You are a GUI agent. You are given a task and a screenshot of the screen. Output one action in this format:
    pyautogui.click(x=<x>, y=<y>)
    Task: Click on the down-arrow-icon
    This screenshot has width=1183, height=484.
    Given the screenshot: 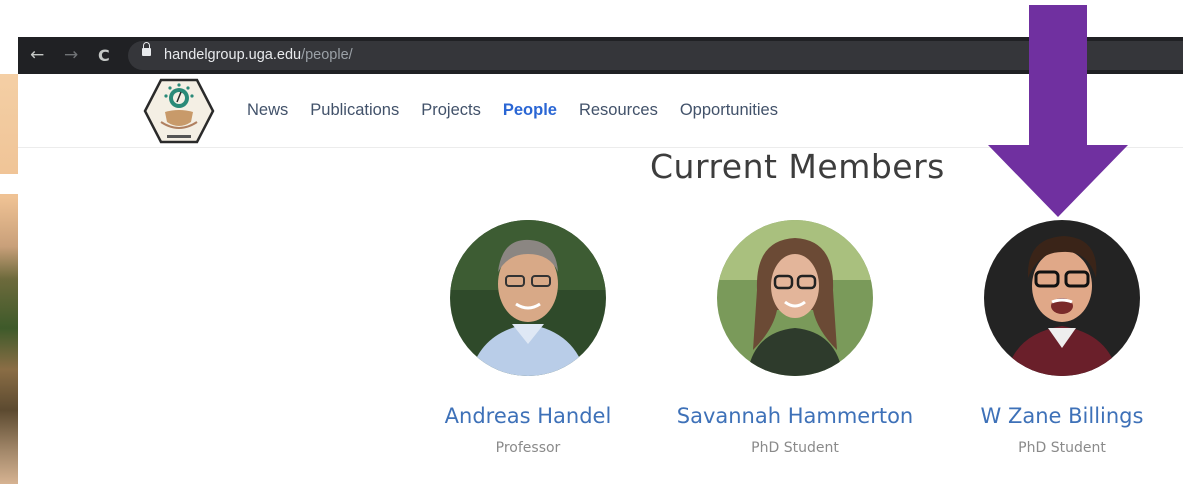 What is the action you would take?
    pyautogui.click(x=1058, y=111)
    